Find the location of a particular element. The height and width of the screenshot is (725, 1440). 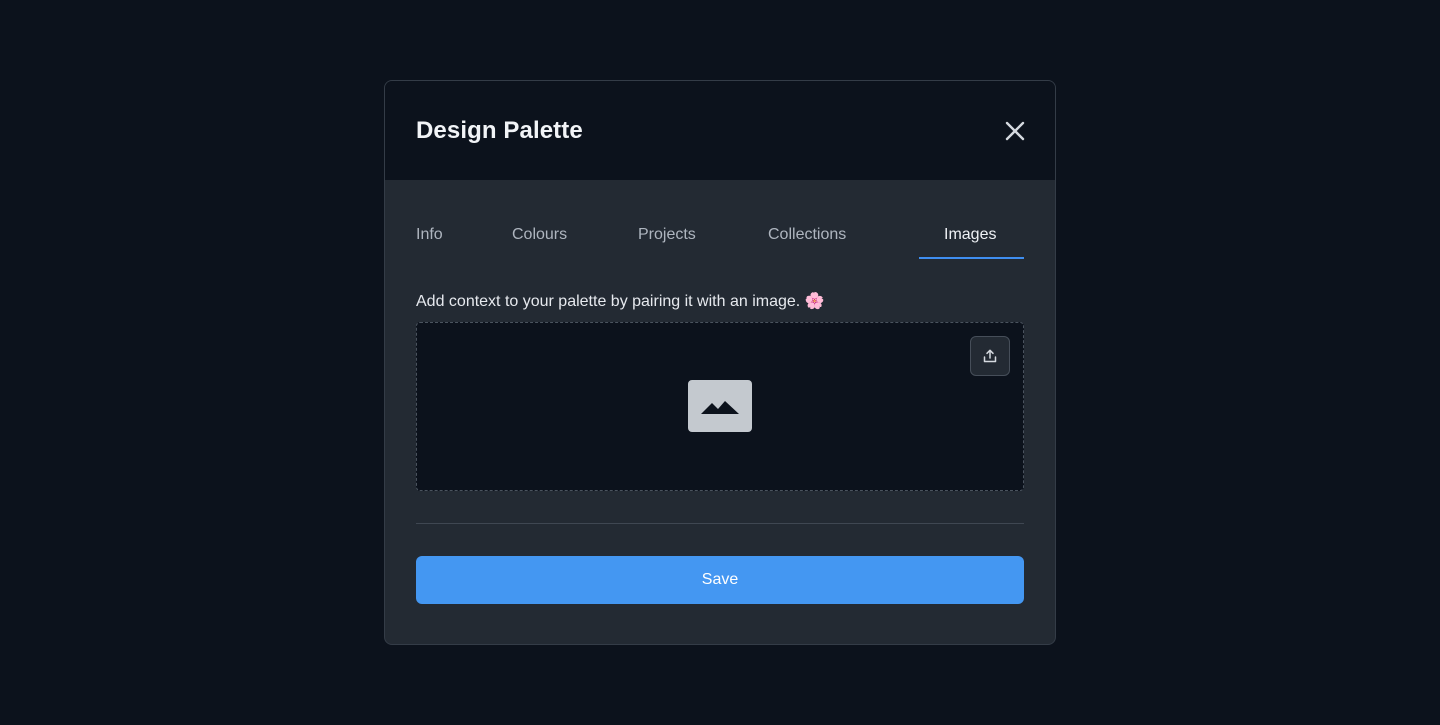

close-icon is located at coordinates (1015, 130).